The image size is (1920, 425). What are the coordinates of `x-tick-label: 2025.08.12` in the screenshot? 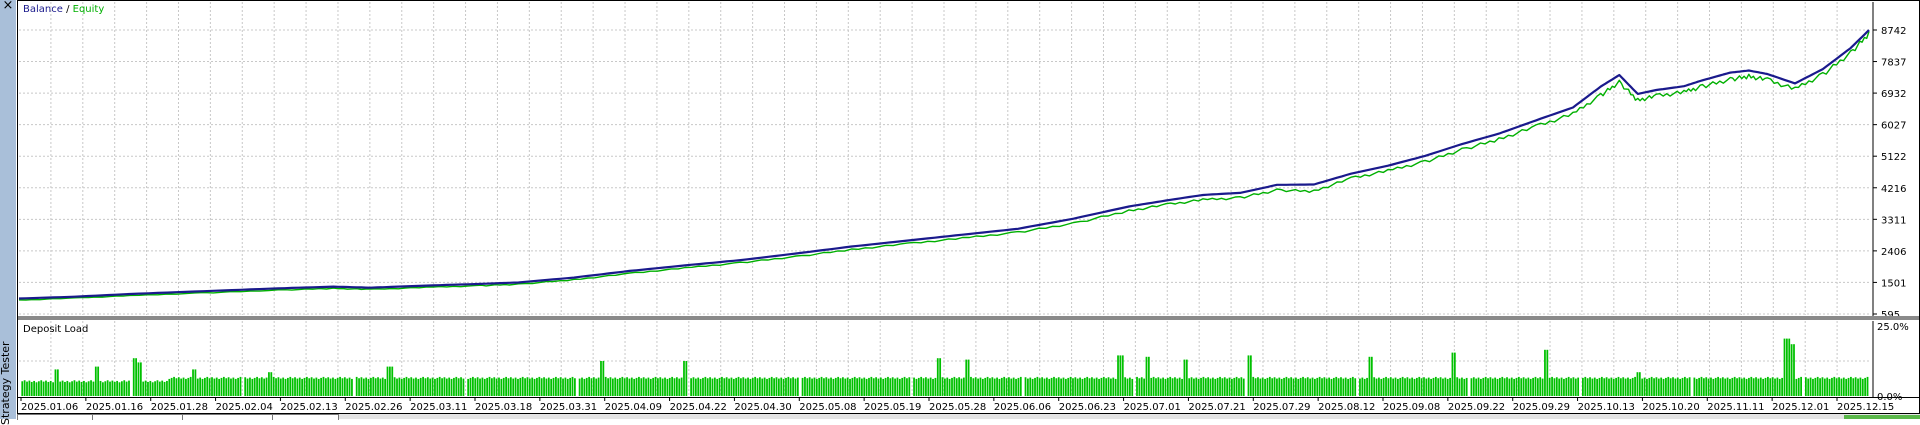 It's located at (1346, 407).